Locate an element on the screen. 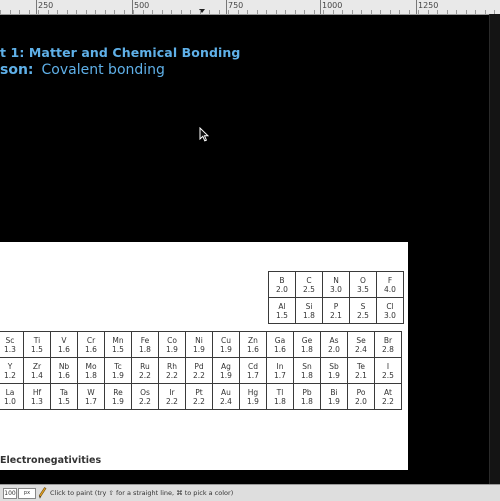 The image size is (500, 501). element-electronegativity: 1.6 is located at coordinates (280, 349).